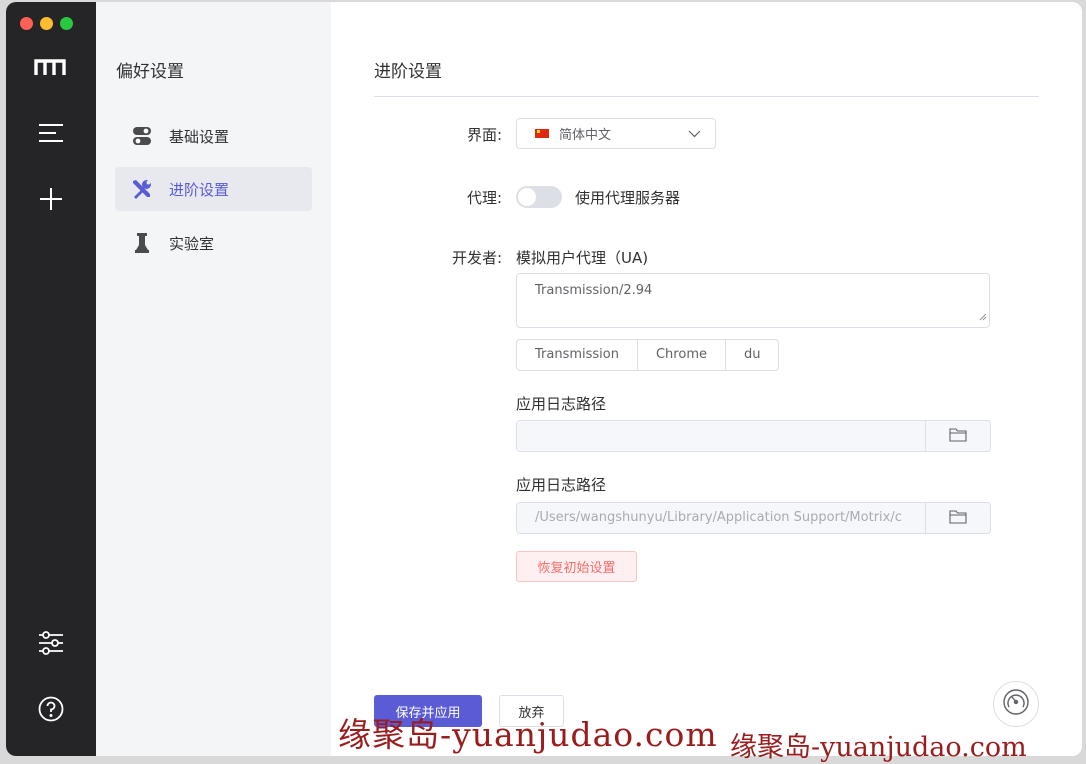 The height and width of the screenshot is (764, 1086). Describe the element at coordinates (484, 198) in the screenshot. I see `proxy-label: 代理:` at that location.